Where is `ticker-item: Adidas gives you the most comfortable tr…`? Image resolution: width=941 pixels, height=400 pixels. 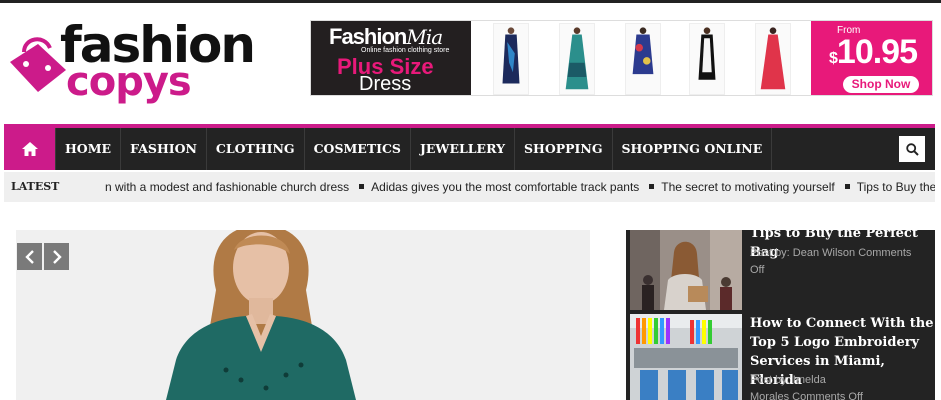 ticker-item: Adidas gives you the most comfortable tr… is located at coordinates (504, 187).